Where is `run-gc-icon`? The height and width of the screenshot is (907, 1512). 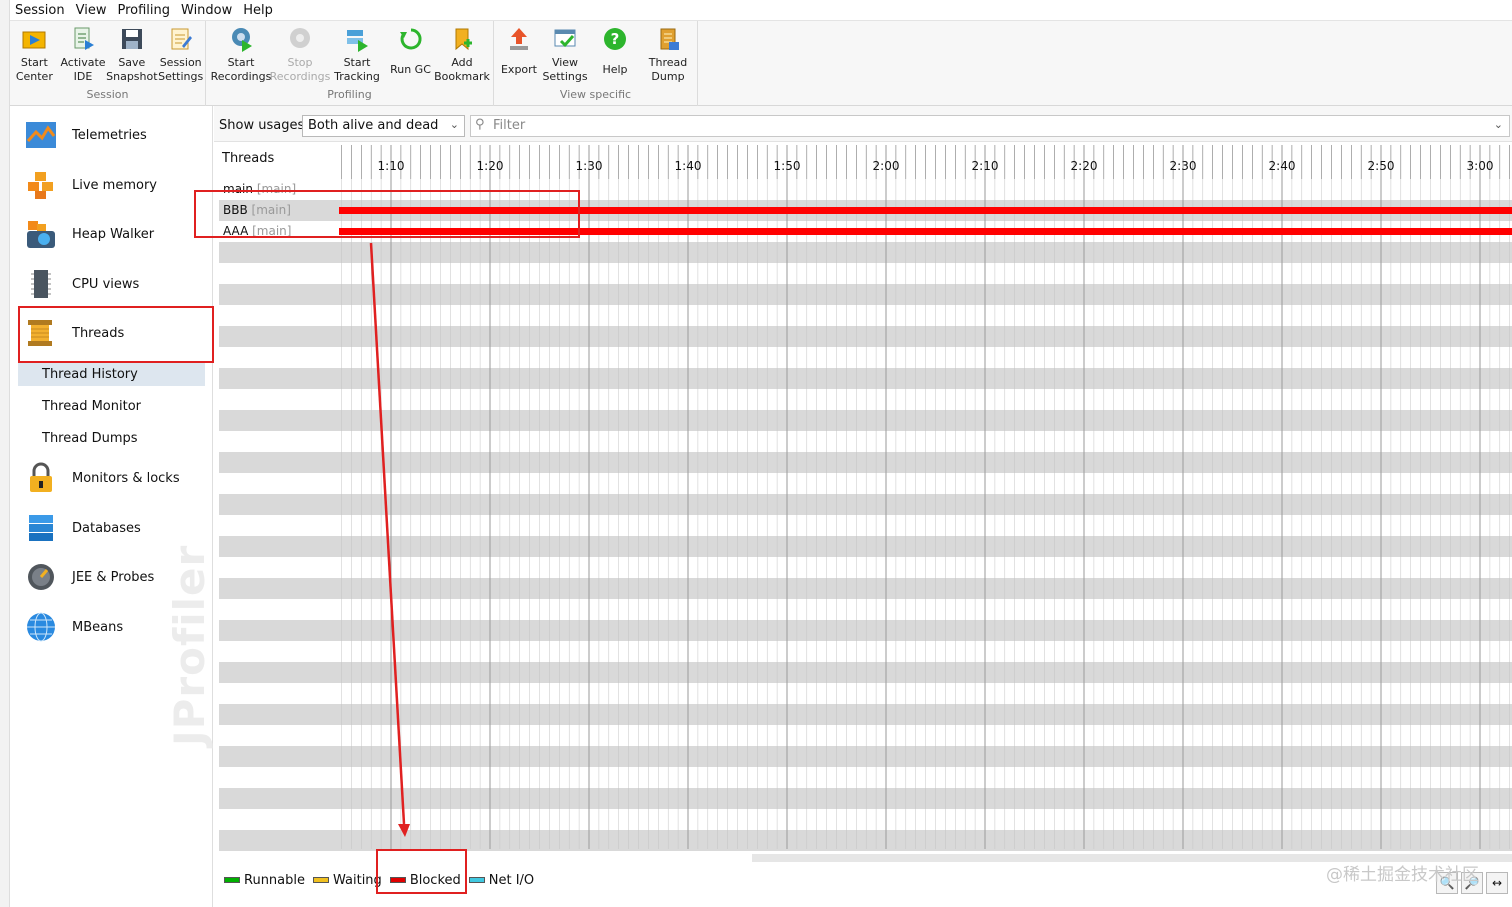
run-gc-icon is located at coordinates (411, 39).